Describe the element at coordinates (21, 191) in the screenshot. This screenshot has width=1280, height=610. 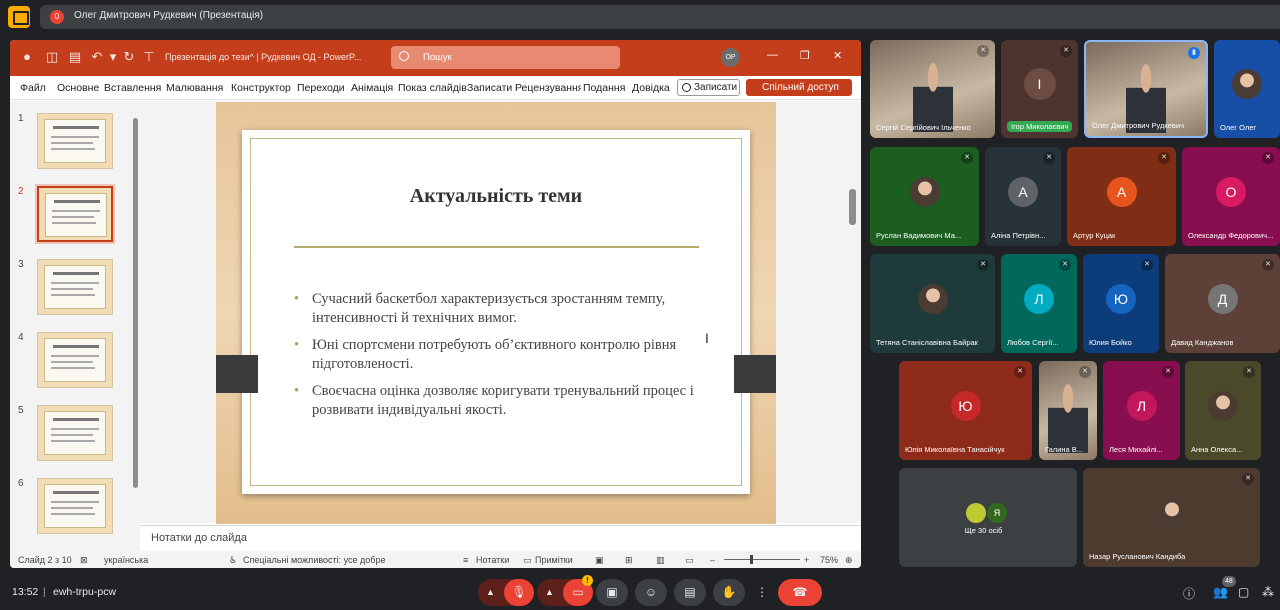
I see `slide-number: 2` at that location.